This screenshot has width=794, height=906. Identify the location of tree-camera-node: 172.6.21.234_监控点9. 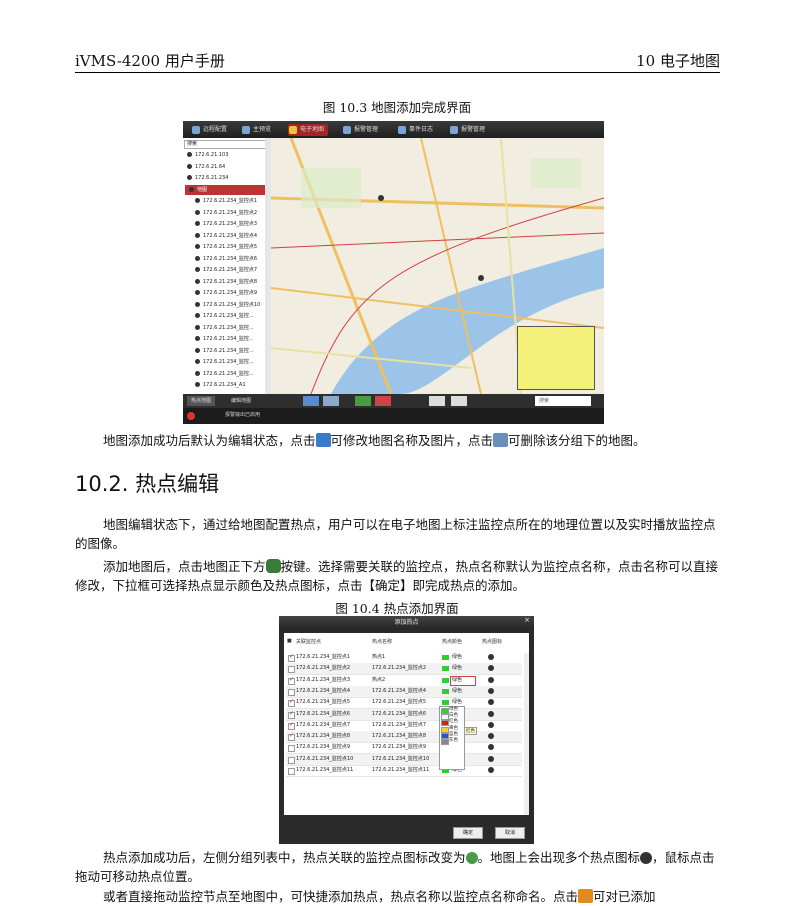
(226, 293).